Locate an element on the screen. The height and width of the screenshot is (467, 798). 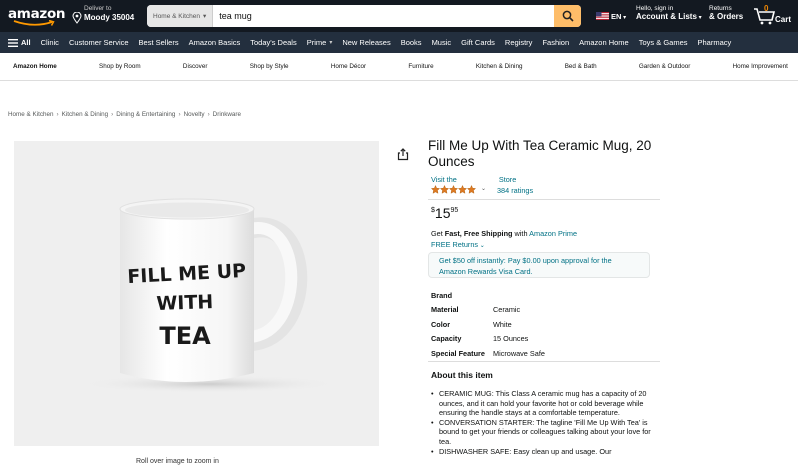
visit-store-suffix: Store is located at coordinates (507, 179).